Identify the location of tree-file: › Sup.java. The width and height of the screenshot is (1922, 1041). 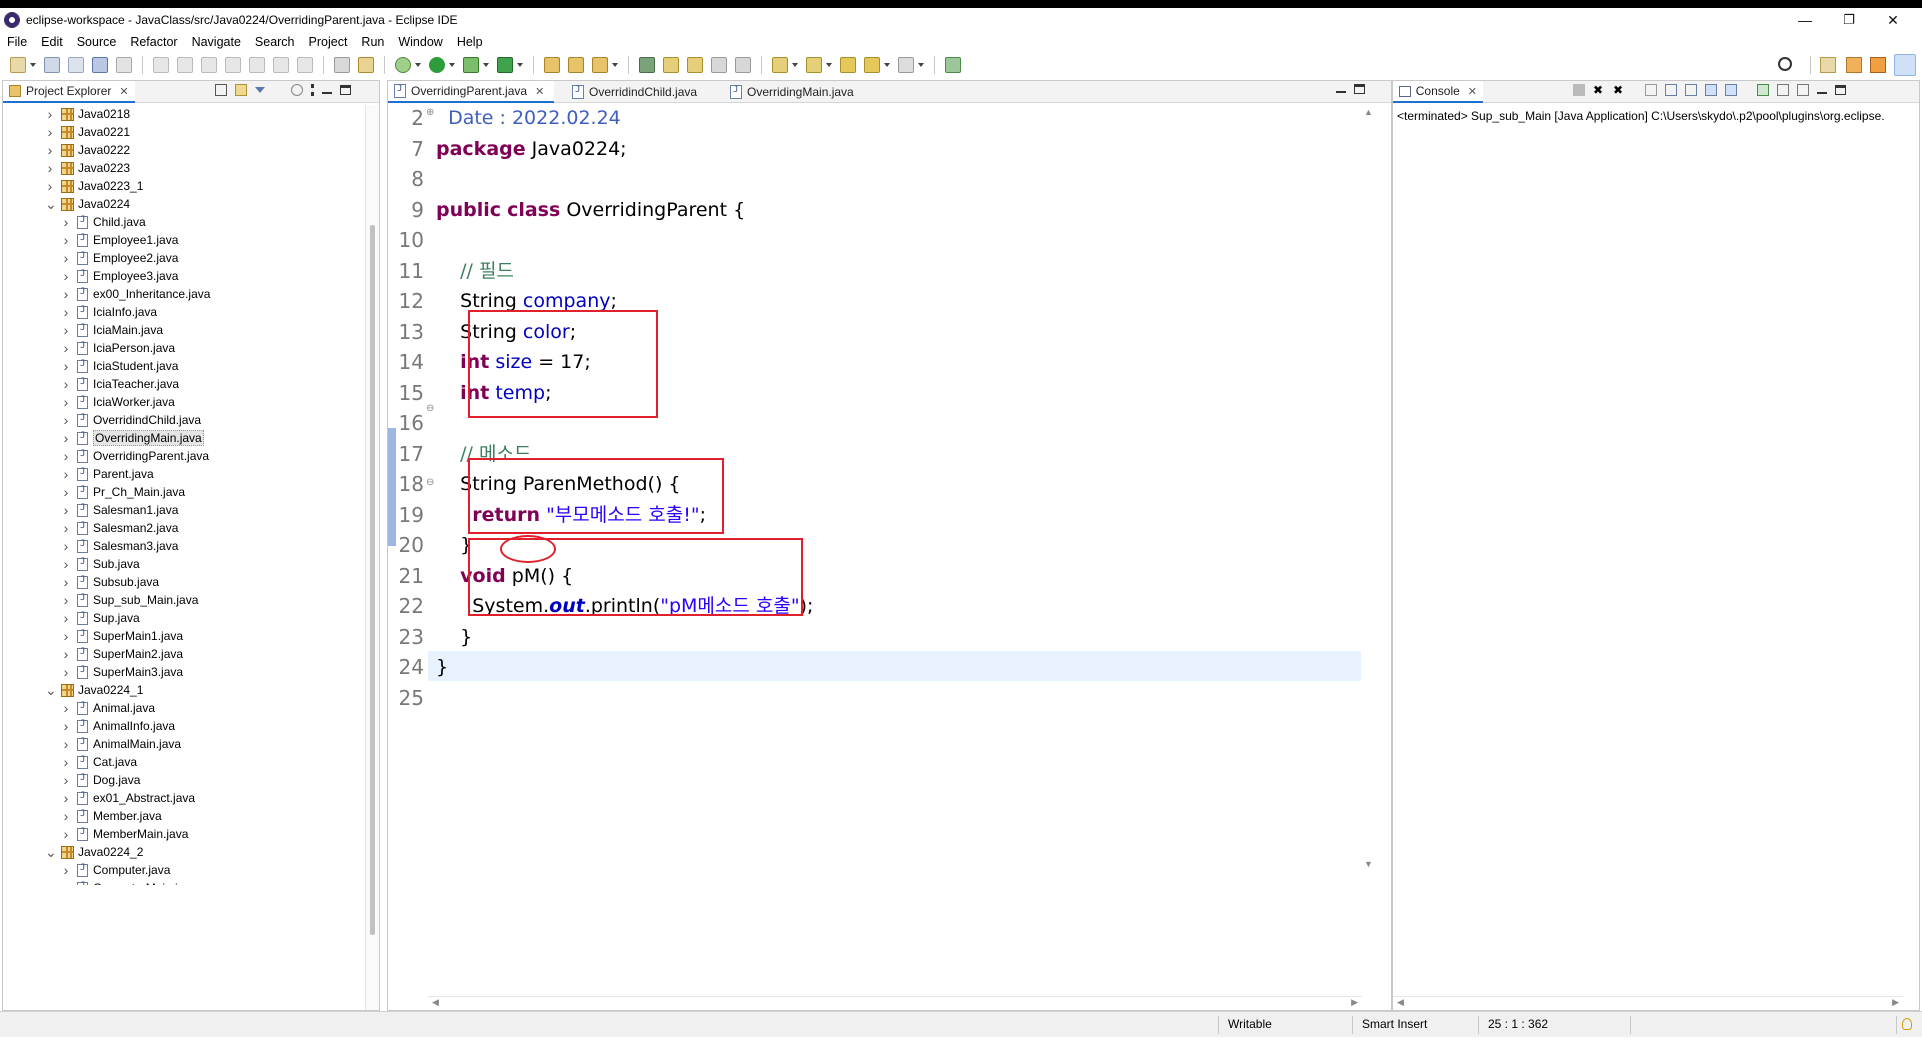
(100, 618).